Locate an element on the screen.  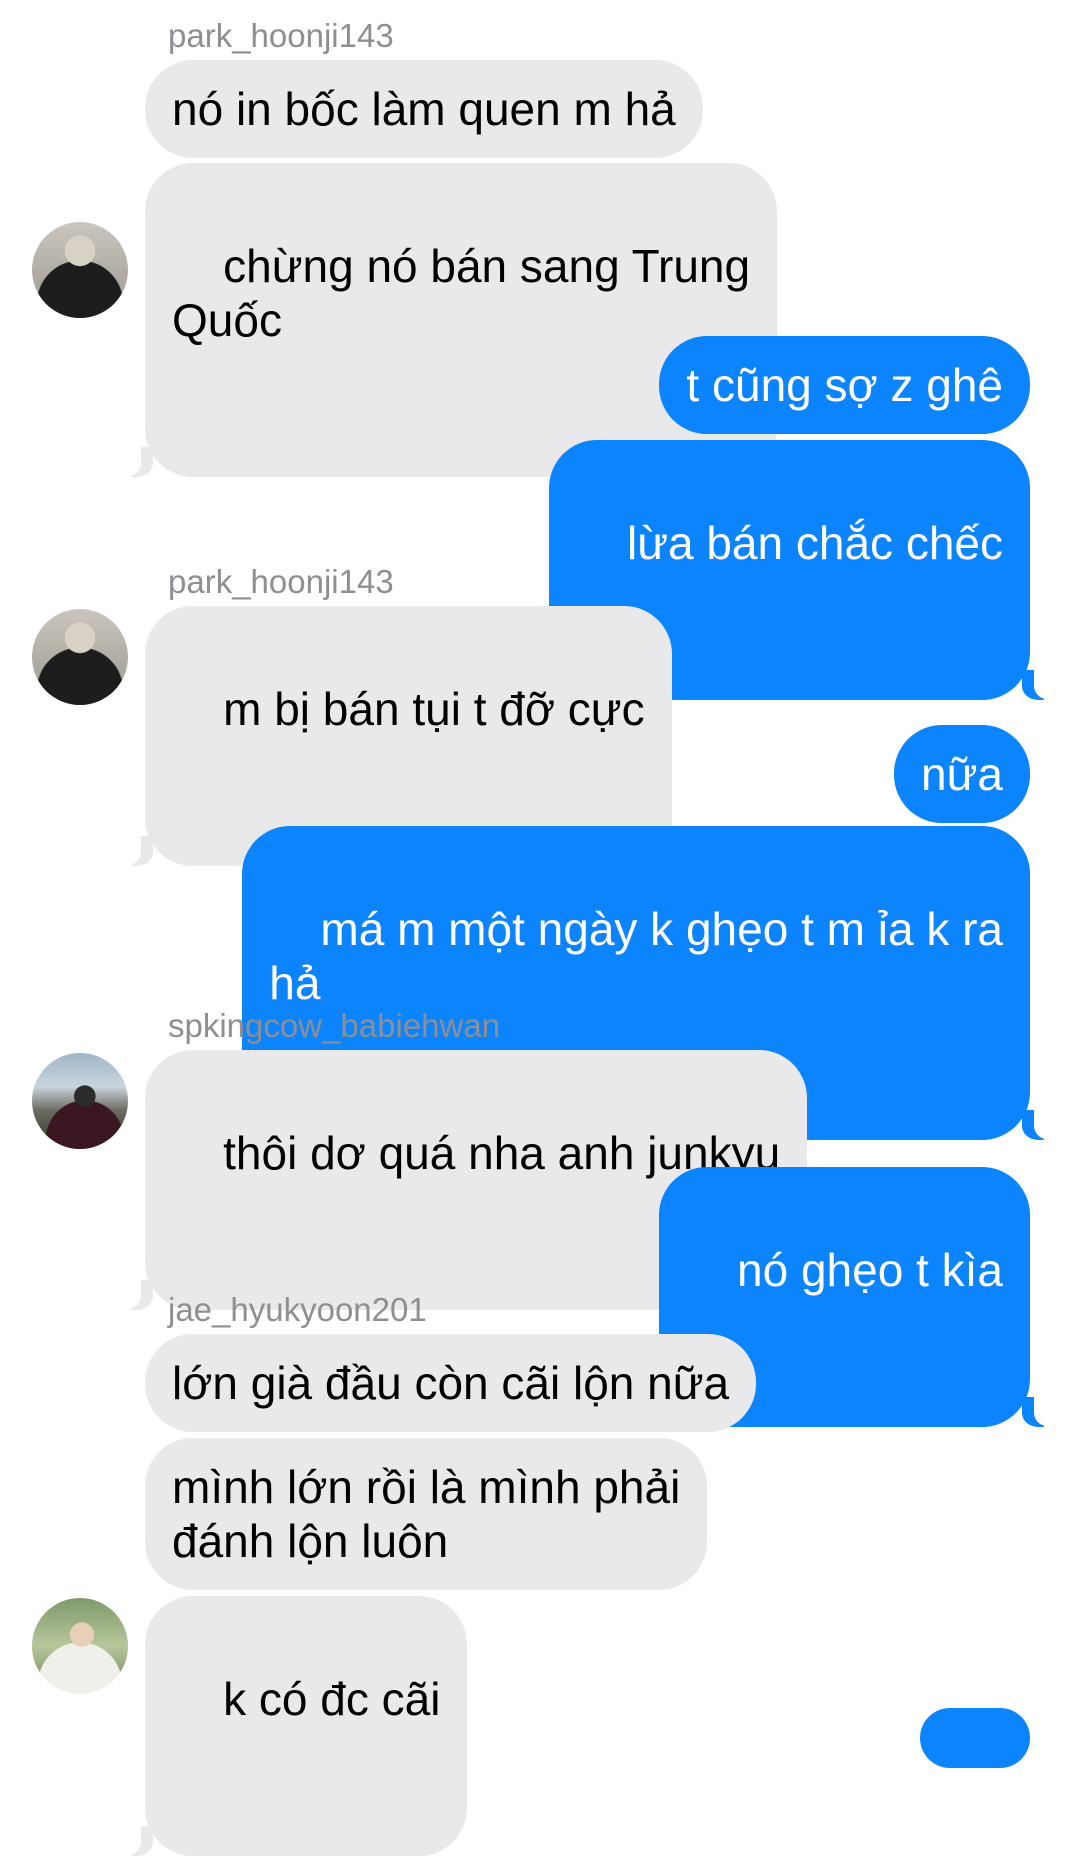
incoming-message: lớn già đầu còn cãi lộn nữa is located at coordinates (451, 1383).